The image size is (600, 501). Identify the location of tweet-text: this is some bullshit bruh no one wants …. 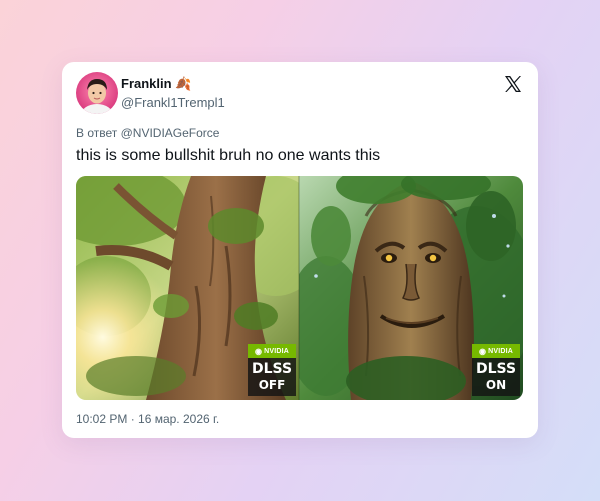
(228, 155).